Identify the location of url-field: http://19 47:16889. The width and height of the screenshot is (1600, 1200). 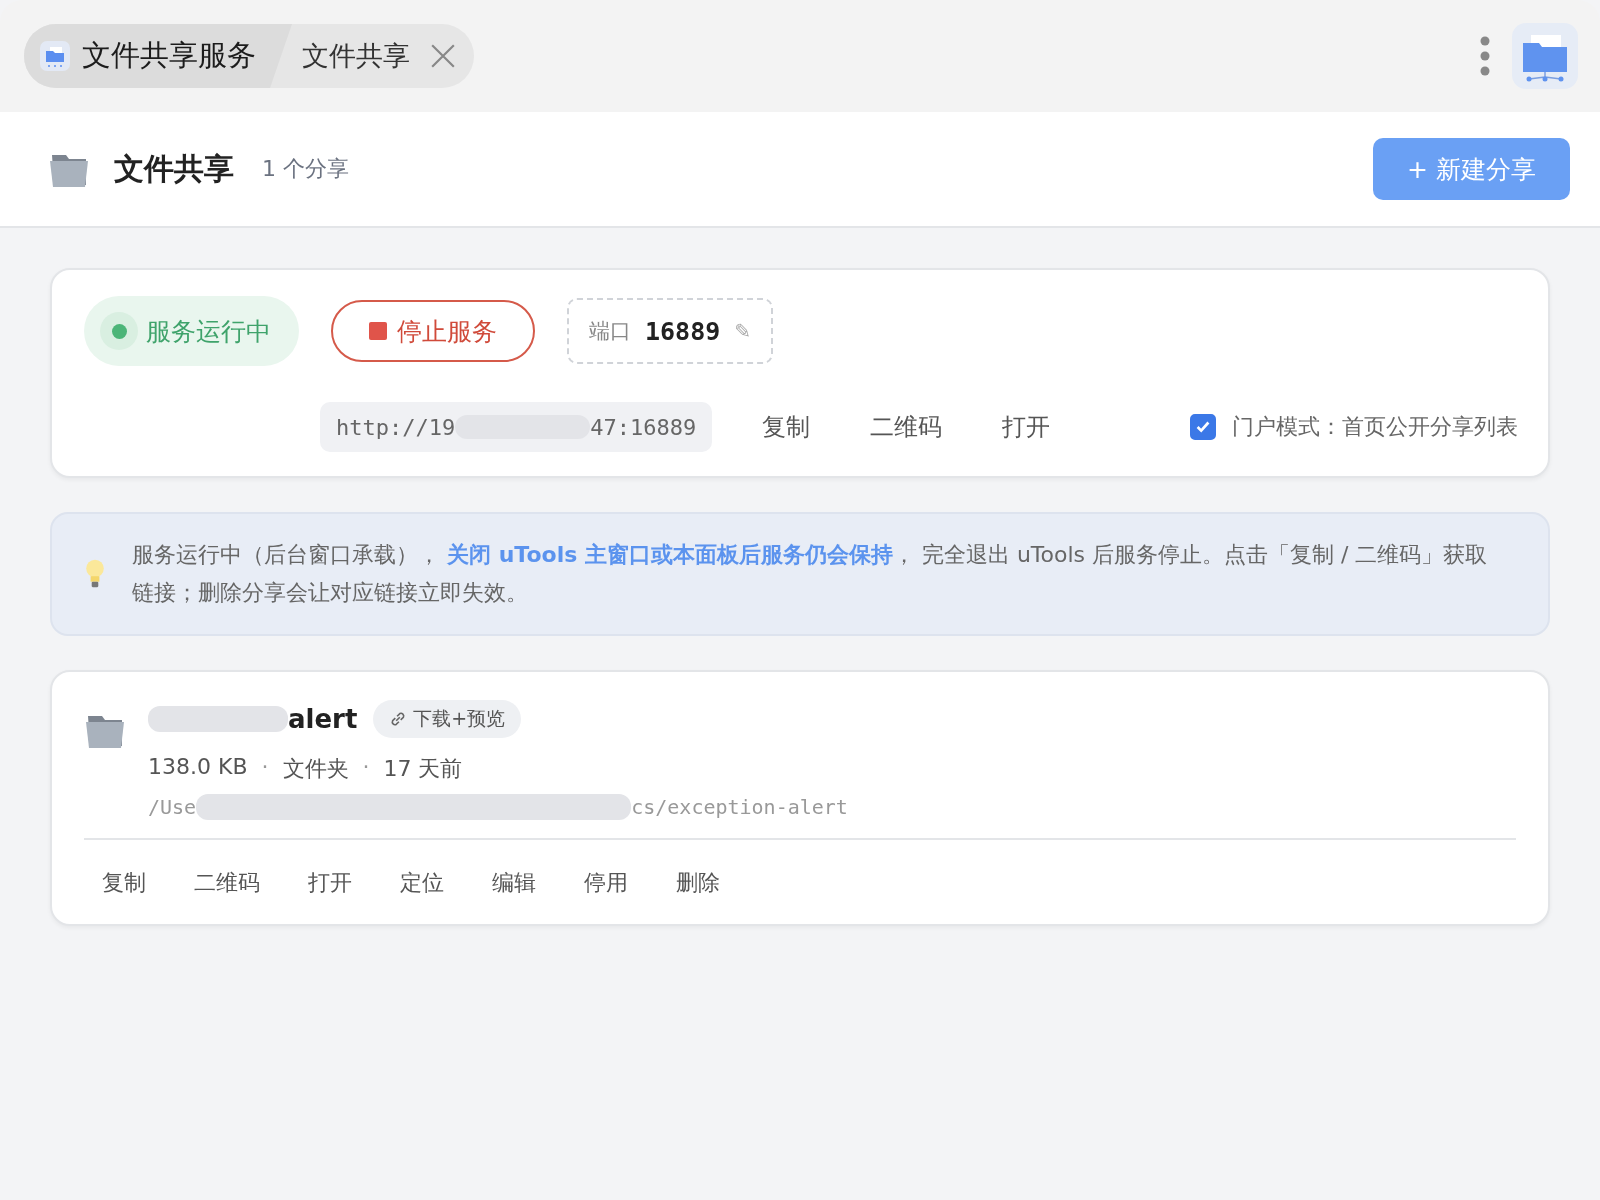
(516, 427).